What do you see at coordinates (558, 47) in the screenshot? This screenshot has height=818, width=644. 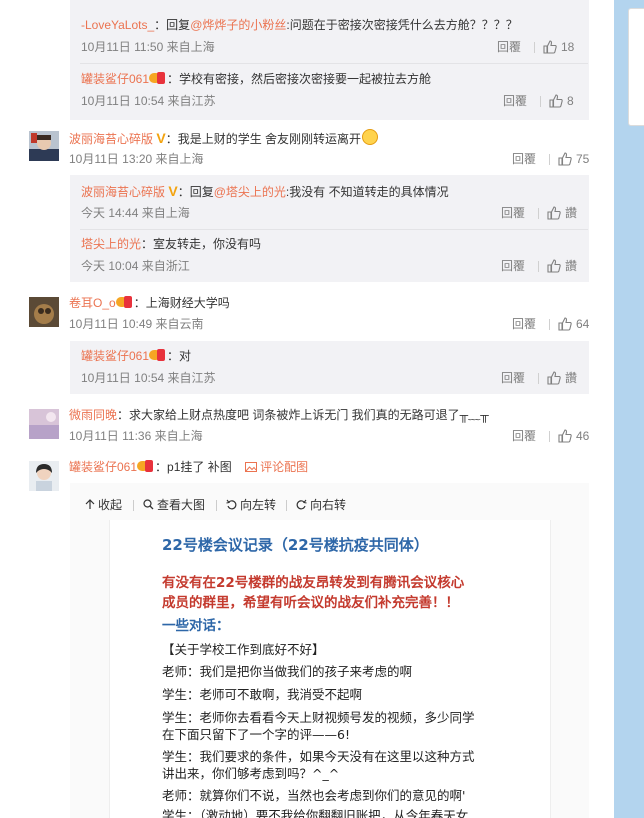 I see `like-button: 18` at bounding box center [558, 47].